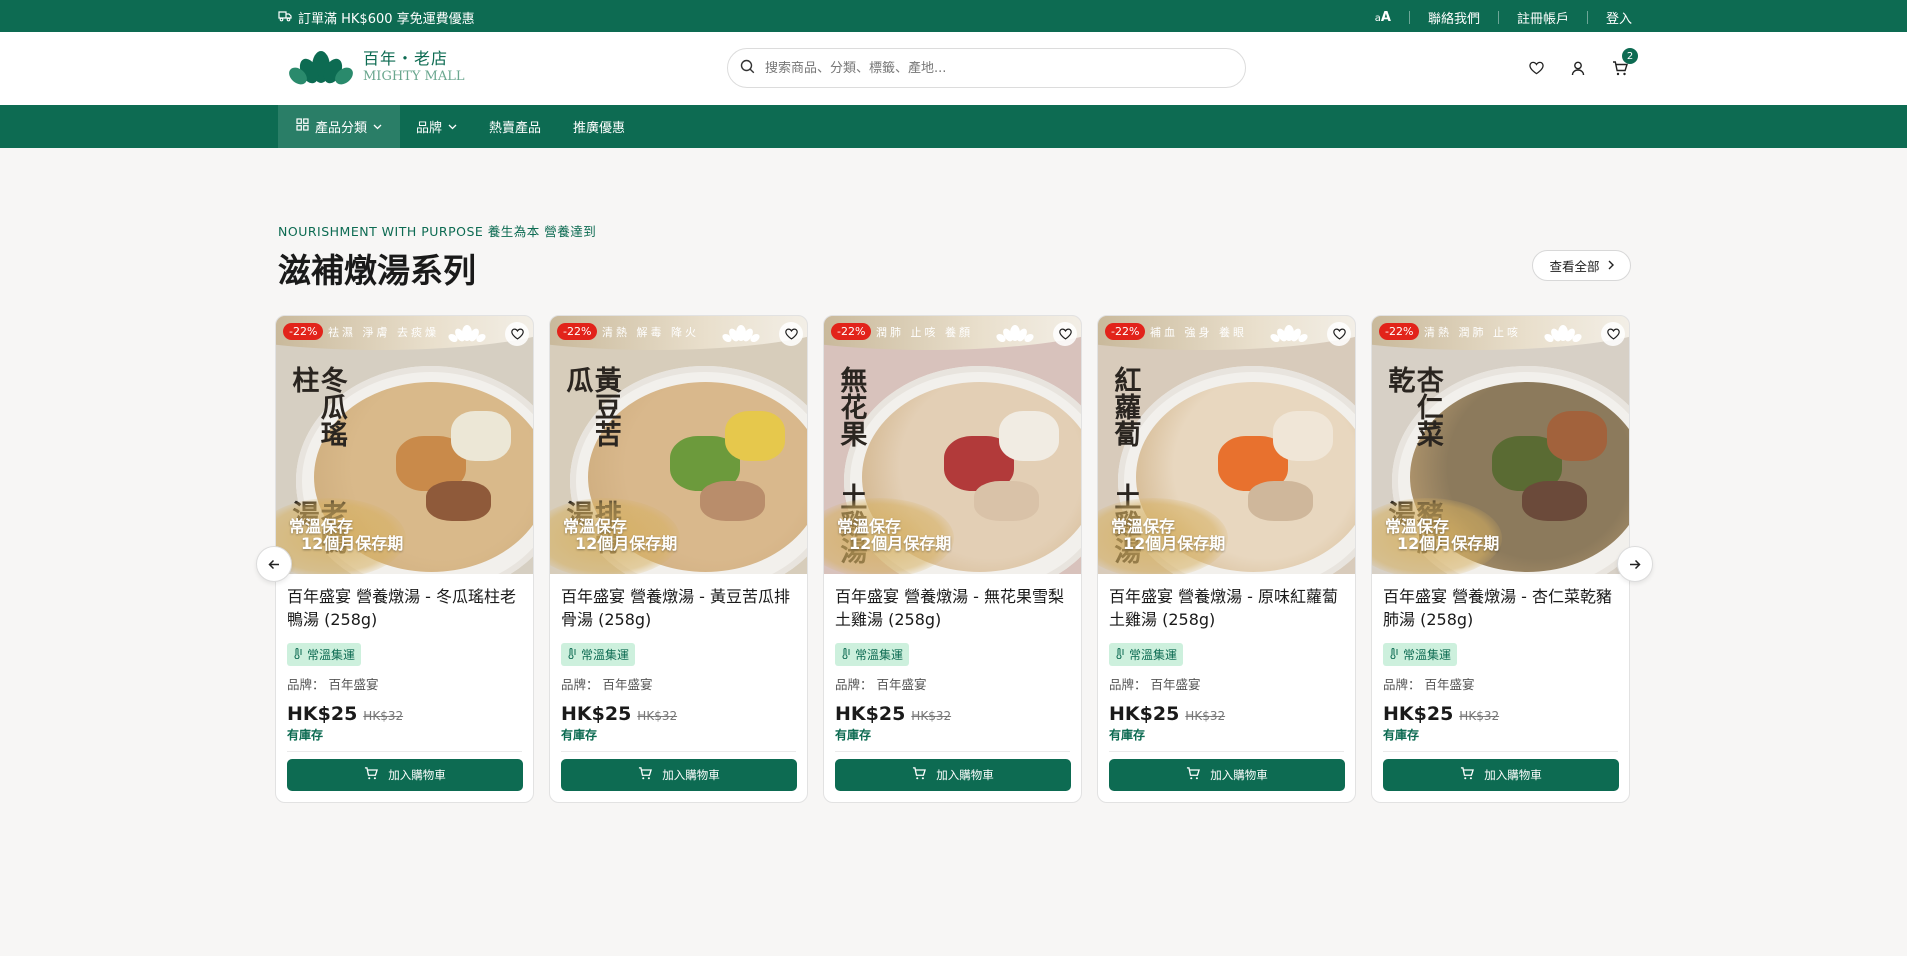  What do you see at coordinates (1624, 63) in the screenshot?
I see `shopping-cart-icon: 2` at bounding box center [1624, 63].